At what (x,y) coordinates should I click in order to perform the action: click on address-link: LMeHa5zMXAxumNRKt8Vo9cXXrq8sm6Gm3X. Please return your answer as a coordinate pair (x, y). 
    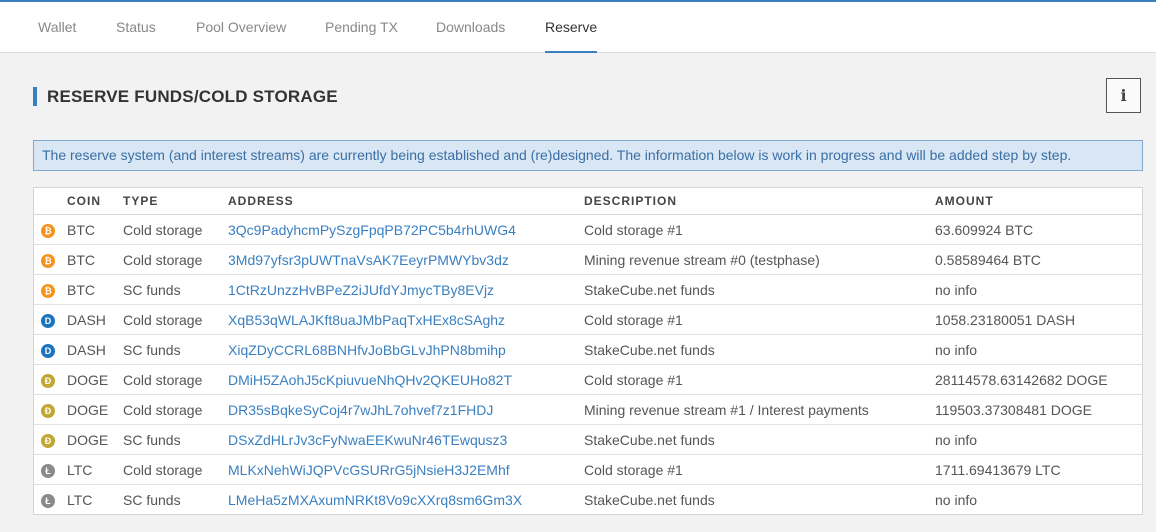
    Looking at the image, I should click on (375, 500).